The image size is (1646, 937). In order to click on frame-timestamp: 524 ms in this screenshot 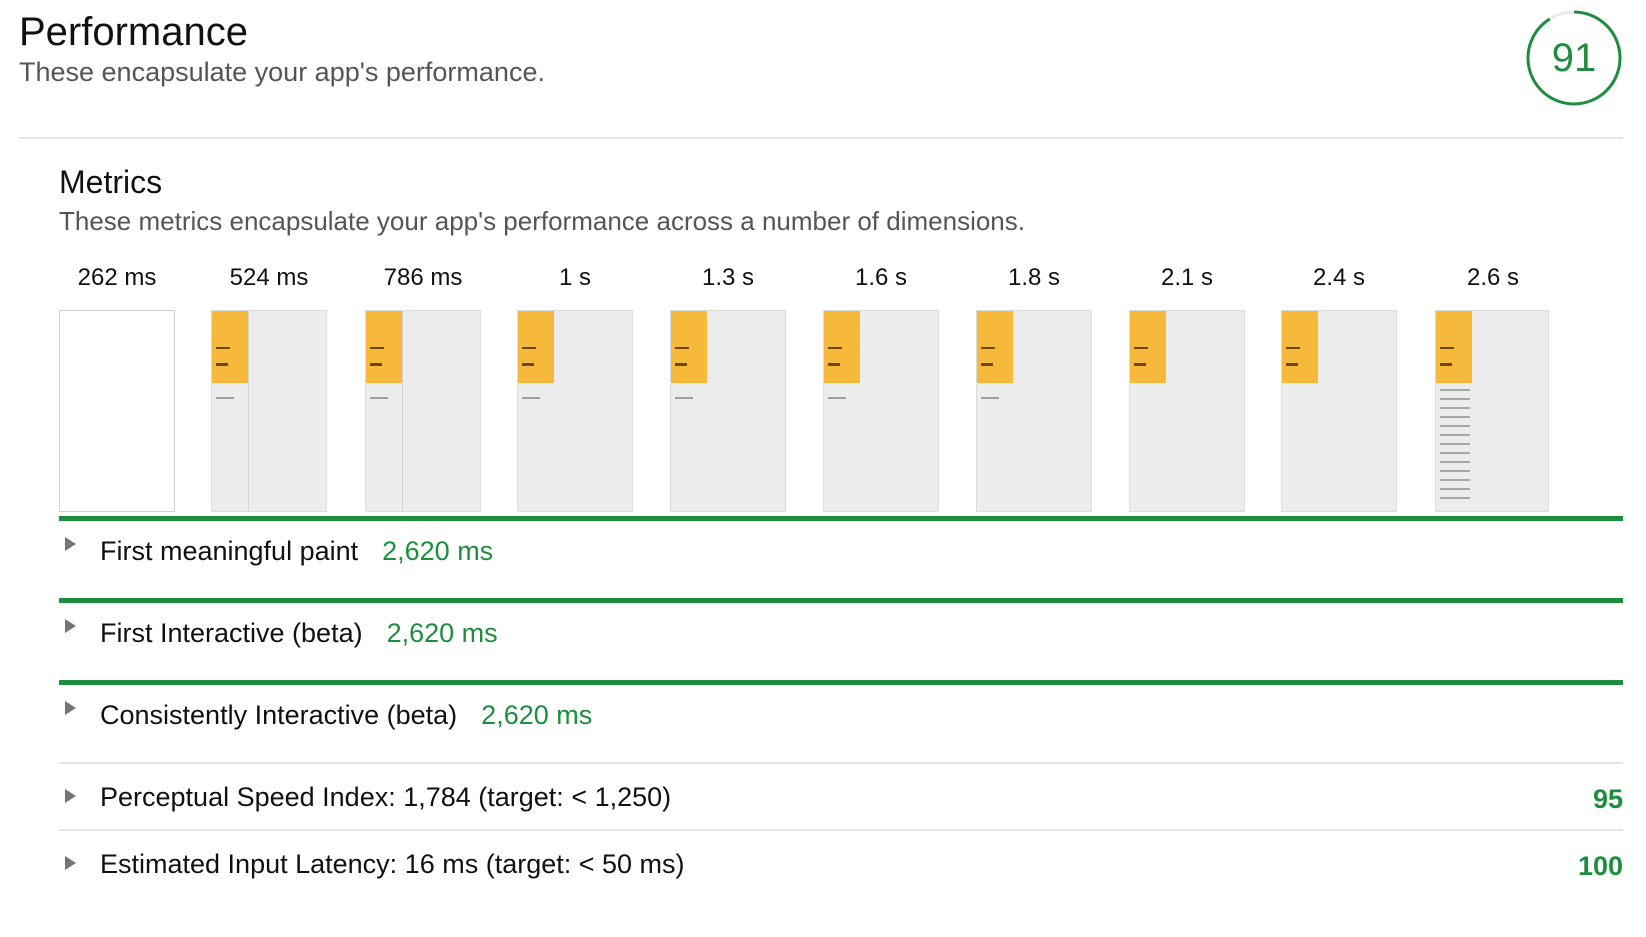, I will do `click(269, 277)`.